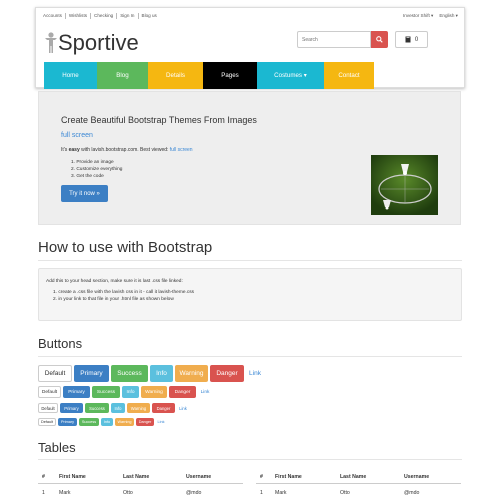  I want to click on try-it-button: Try it now », so click(84, 193).